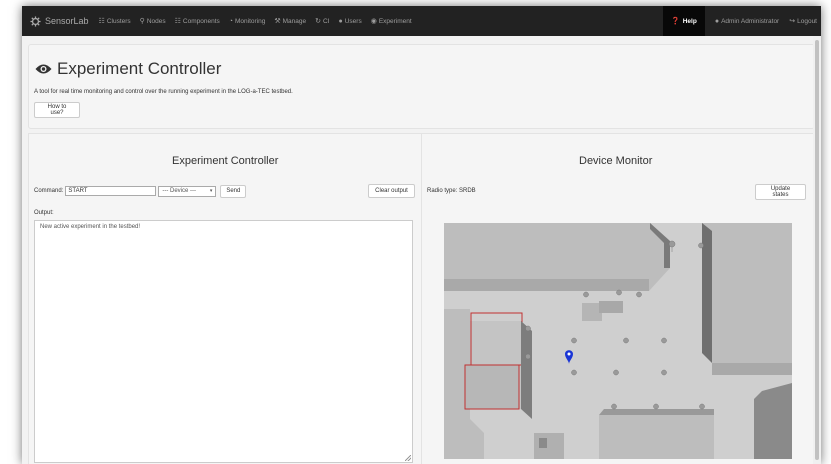  Describe the element at coordinates (49, 191) in the screenshot. I see `command-label: Command:` at that location.